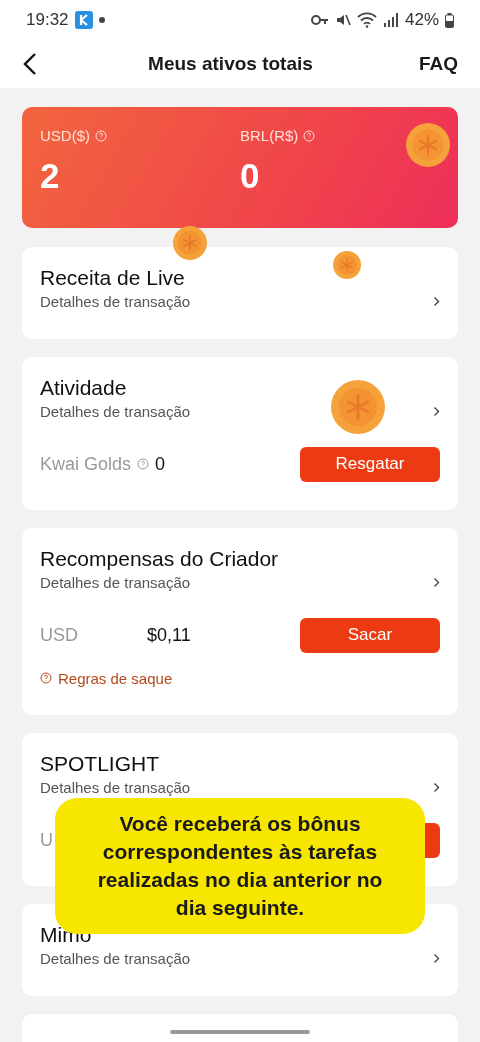 Image resolution: width=480 pixels, height=1042 pixels. What do you see at coordinates (230, 64) in the screenshot?
I see `page-title: Meus ativos totais` at bounding box center [230, 64].